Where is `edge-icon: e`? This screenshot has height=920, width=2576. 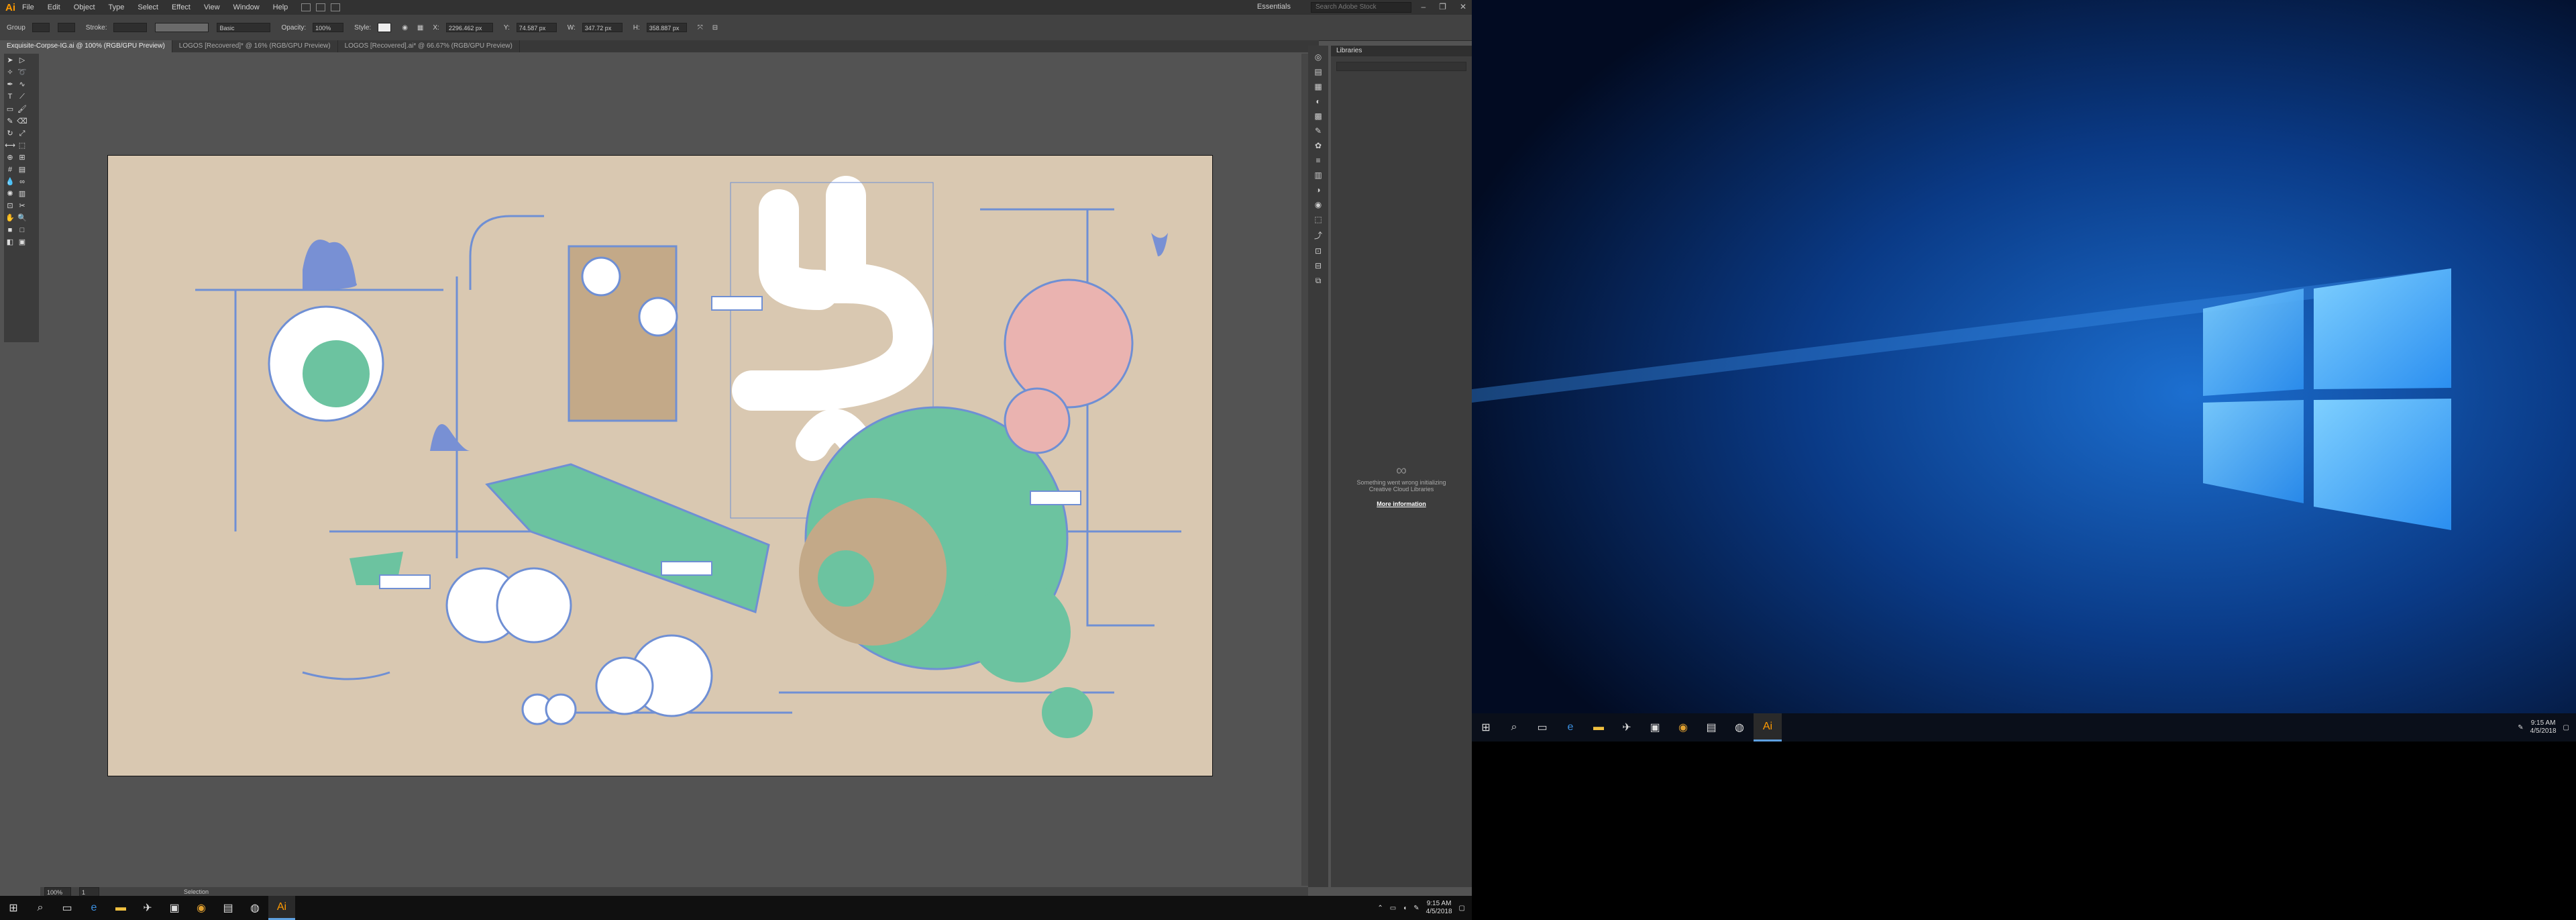
edge-icon: e is located at coordinates (1570, 727).